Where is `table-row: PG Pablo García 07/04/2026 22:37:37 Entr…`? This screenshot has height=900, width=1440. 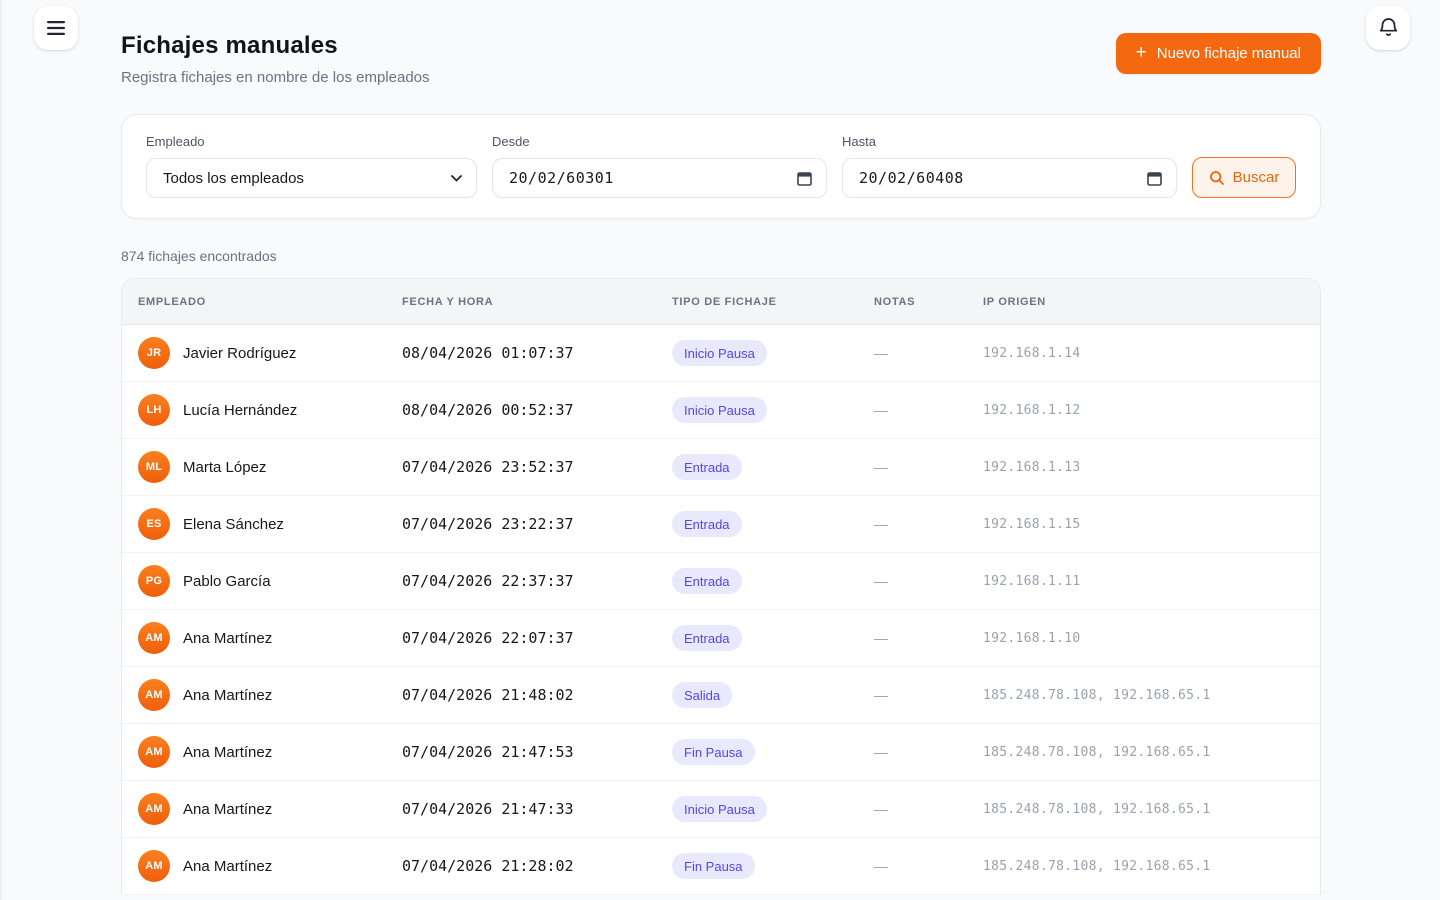
table-row: PG Pablo García 07/04/2026 22:37:37 Entr… is located at coordinates (721, 581).